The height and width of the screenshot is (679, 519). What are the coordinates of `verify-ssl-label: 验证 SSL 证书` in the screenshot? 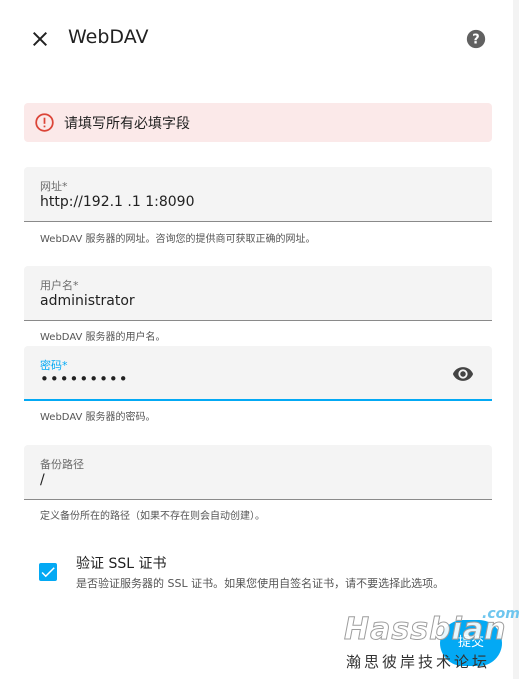 It's located at (121, 564).